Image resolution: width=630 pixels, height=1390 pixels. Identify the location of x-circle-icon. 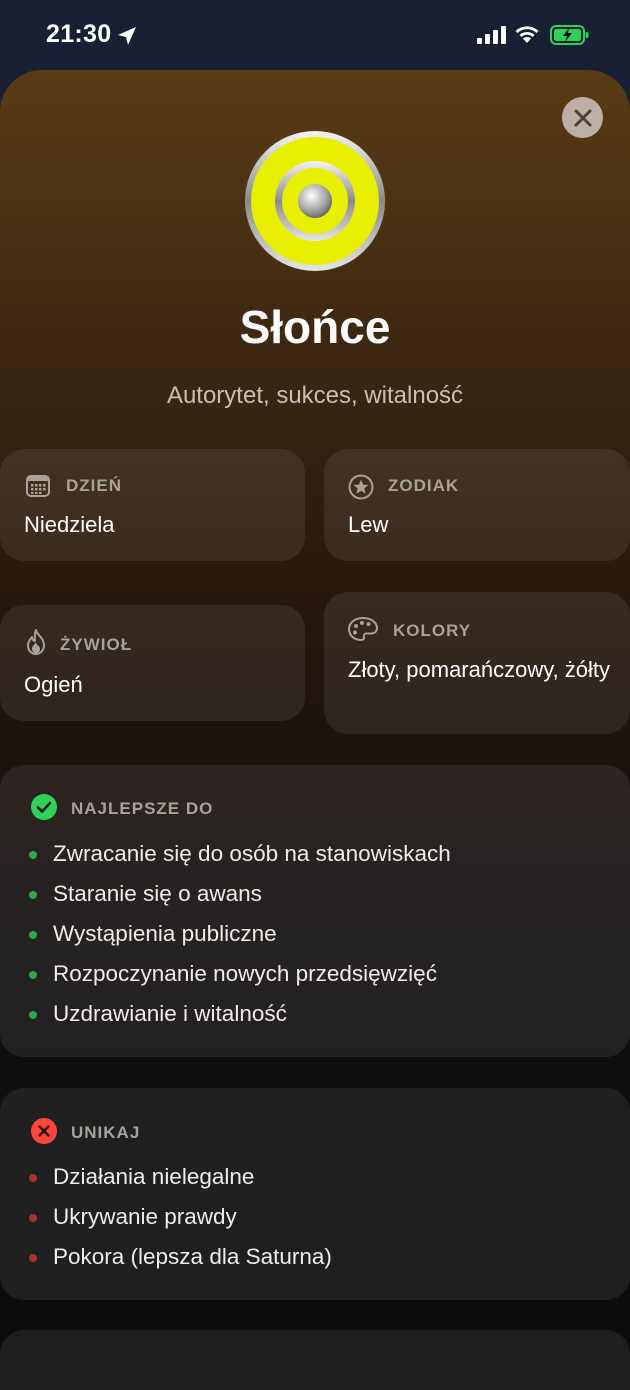
(44, 1131).